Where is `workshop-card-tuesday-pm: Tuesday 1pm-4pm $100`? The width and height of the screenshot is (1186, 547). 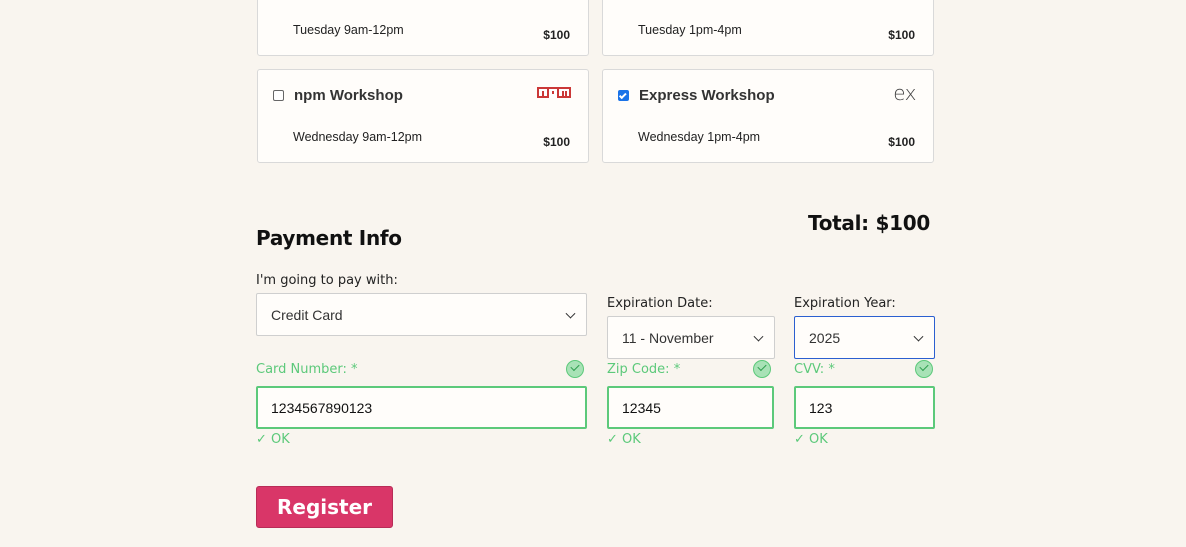 workshop-card-tuesday-pm: Tuesday 1pm-4pm $100 is located at coordinates (768, 28).